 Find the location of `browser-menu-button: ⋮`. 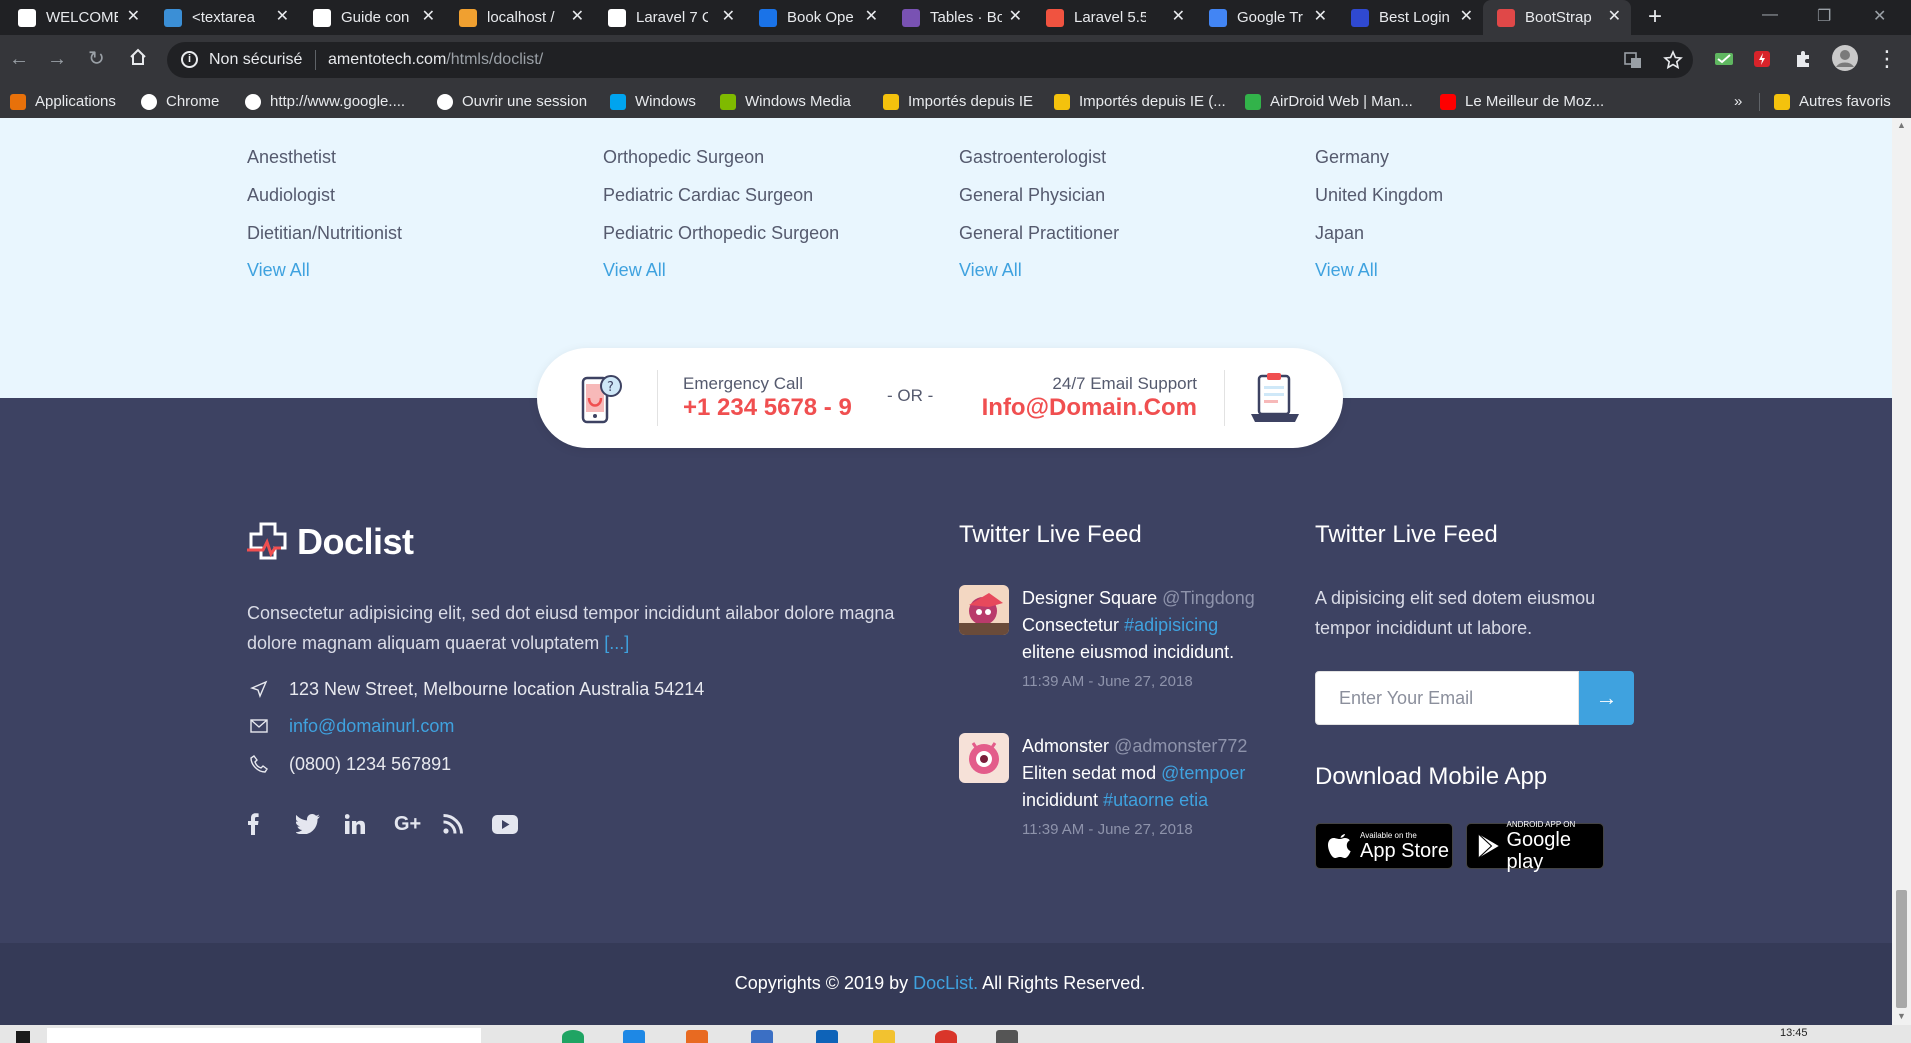

browser-menu-button: ⋮ is located at coordinates (1887, 59).